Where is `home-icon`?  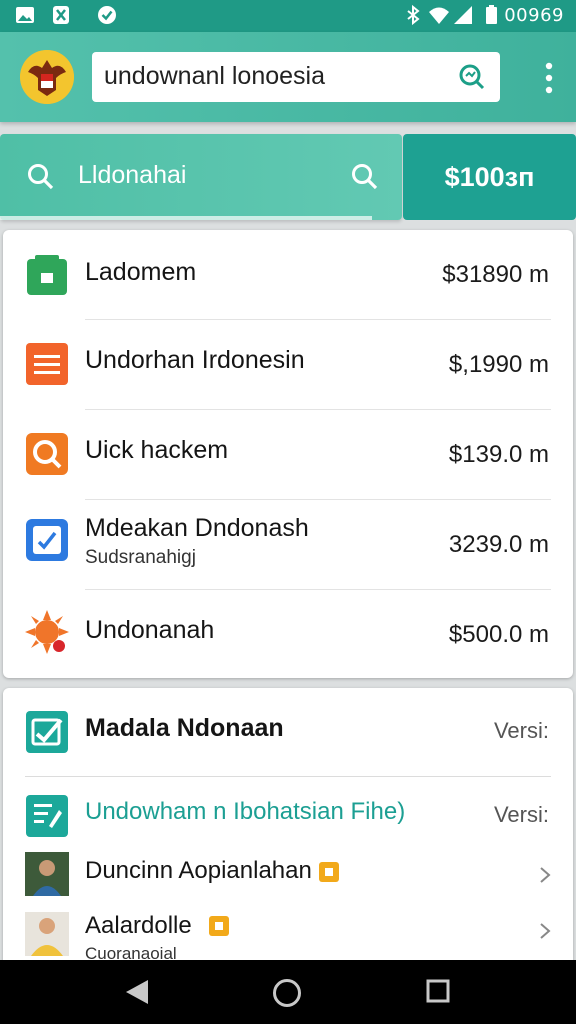 home-icon is located at coordinates (287, 993).